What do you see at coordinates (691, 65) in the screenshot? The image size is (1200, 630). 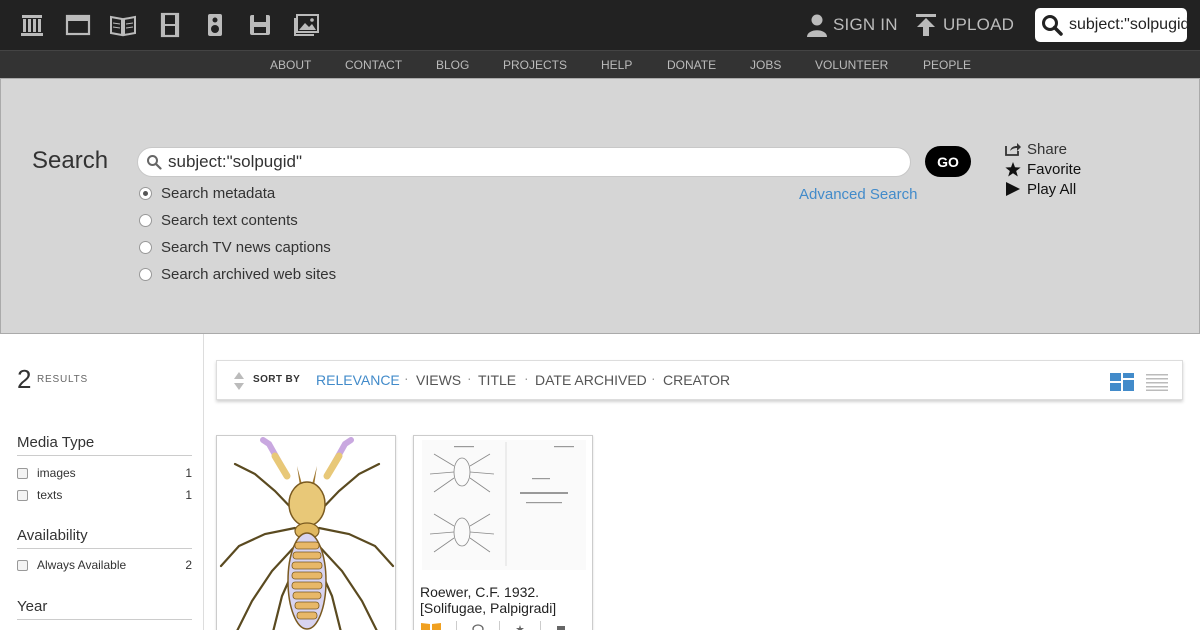 I see `nav-item-donate: DONATE` at bounding box center [691, 65].